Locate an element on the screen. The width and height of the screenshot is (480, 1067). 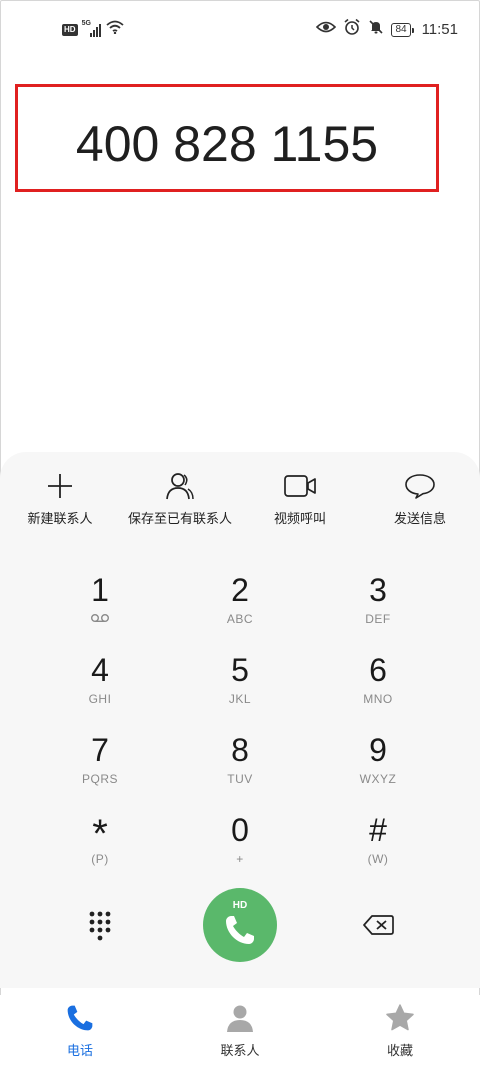
key-digit: 6 is located at coordinates (378, 670).